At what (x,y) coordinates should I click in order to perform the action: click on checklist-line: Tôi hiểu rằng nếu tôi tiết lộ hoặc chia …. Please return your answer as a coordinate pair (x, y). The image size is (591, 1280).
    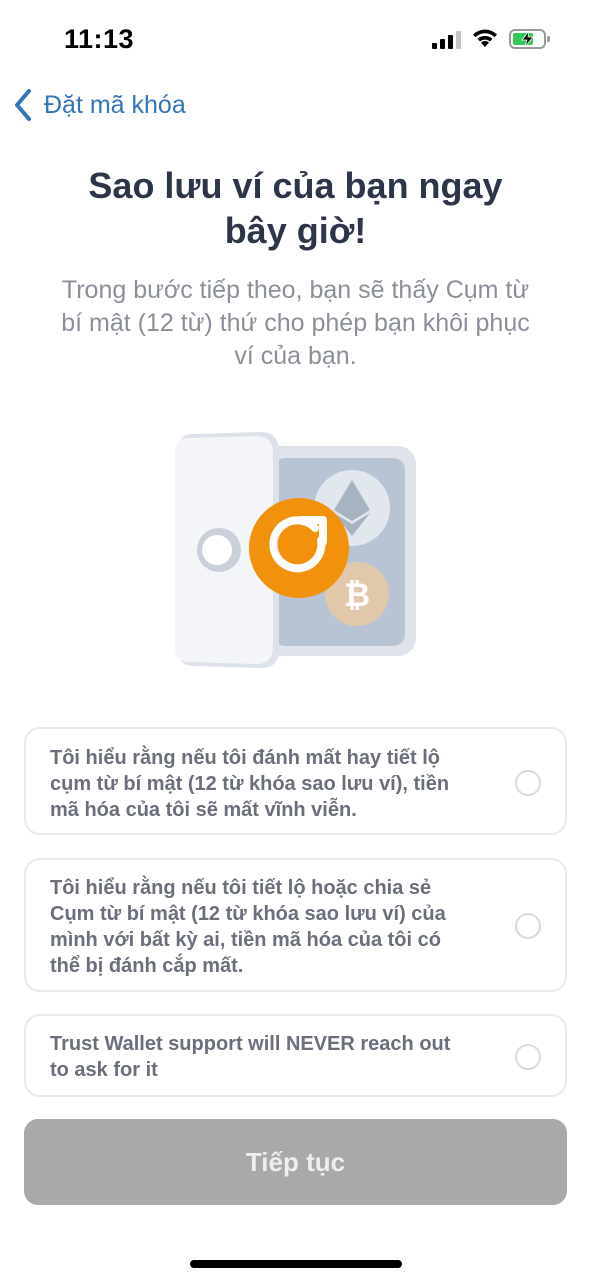
    Looking at the image, I should click on (241, 888).